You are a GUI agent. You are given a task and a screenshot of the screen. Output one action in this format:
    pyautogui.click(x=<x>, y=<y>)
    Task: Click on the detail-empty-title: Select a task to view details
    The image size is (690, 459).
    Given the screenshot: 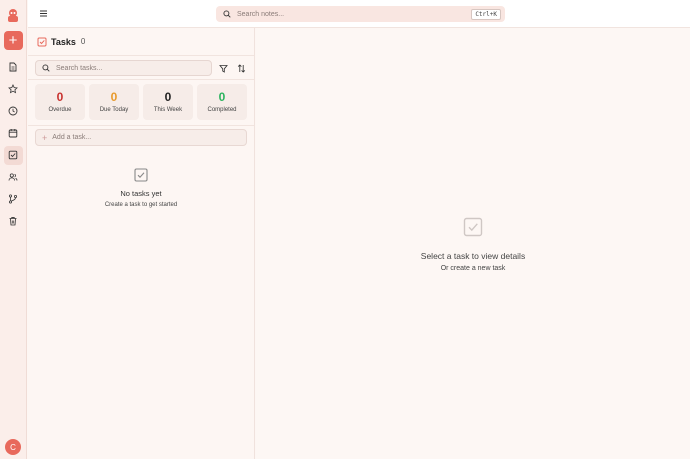 What is the action you would take?
    pyautogui.click(x=473, y=256)
    